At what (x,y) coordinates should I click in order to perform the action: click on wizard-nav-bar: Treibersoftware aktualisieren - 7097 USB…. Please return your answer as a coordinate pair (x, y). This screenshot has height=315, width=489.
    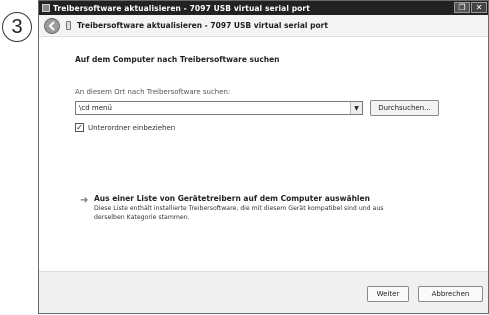
    Looking at the image, I should click on (263, 26).